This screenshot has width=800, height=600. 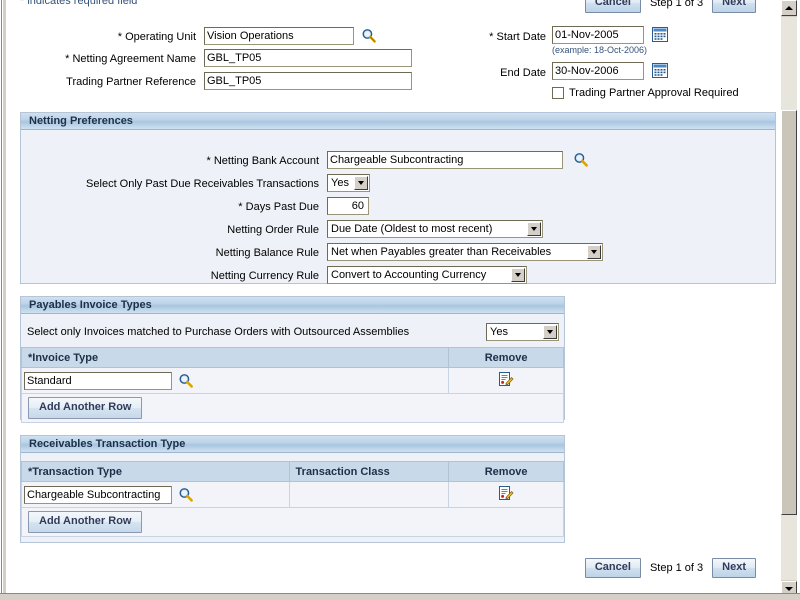 What do you see at coordinates (131, 82) in the screenshot?
I see `trading-partner-reference-label: Trading Partner Reference` at bounding box center [131, 82].